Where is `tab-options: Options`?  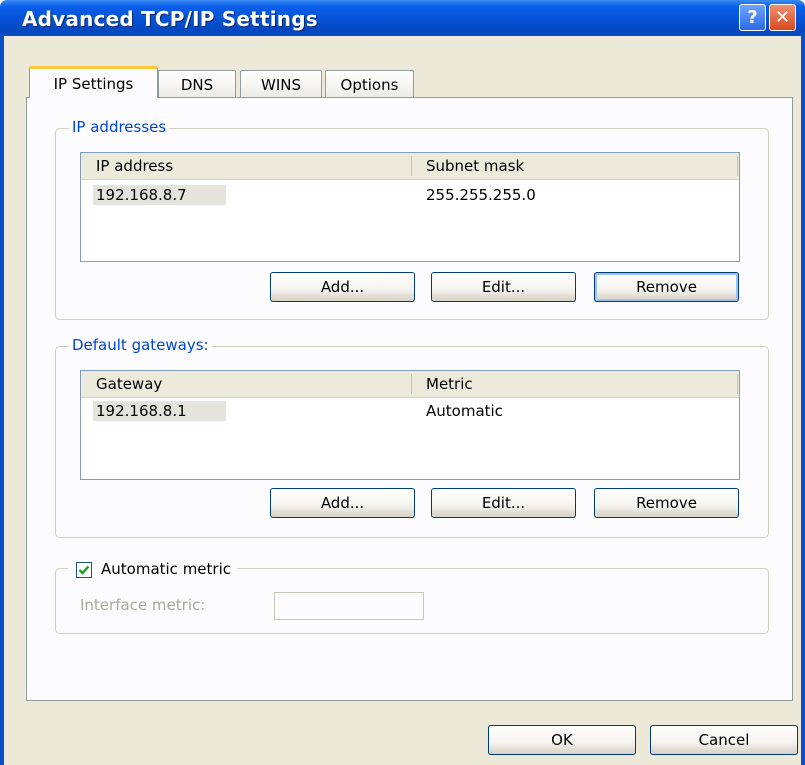 tab-options: Options is located at coordinates (369, 84).